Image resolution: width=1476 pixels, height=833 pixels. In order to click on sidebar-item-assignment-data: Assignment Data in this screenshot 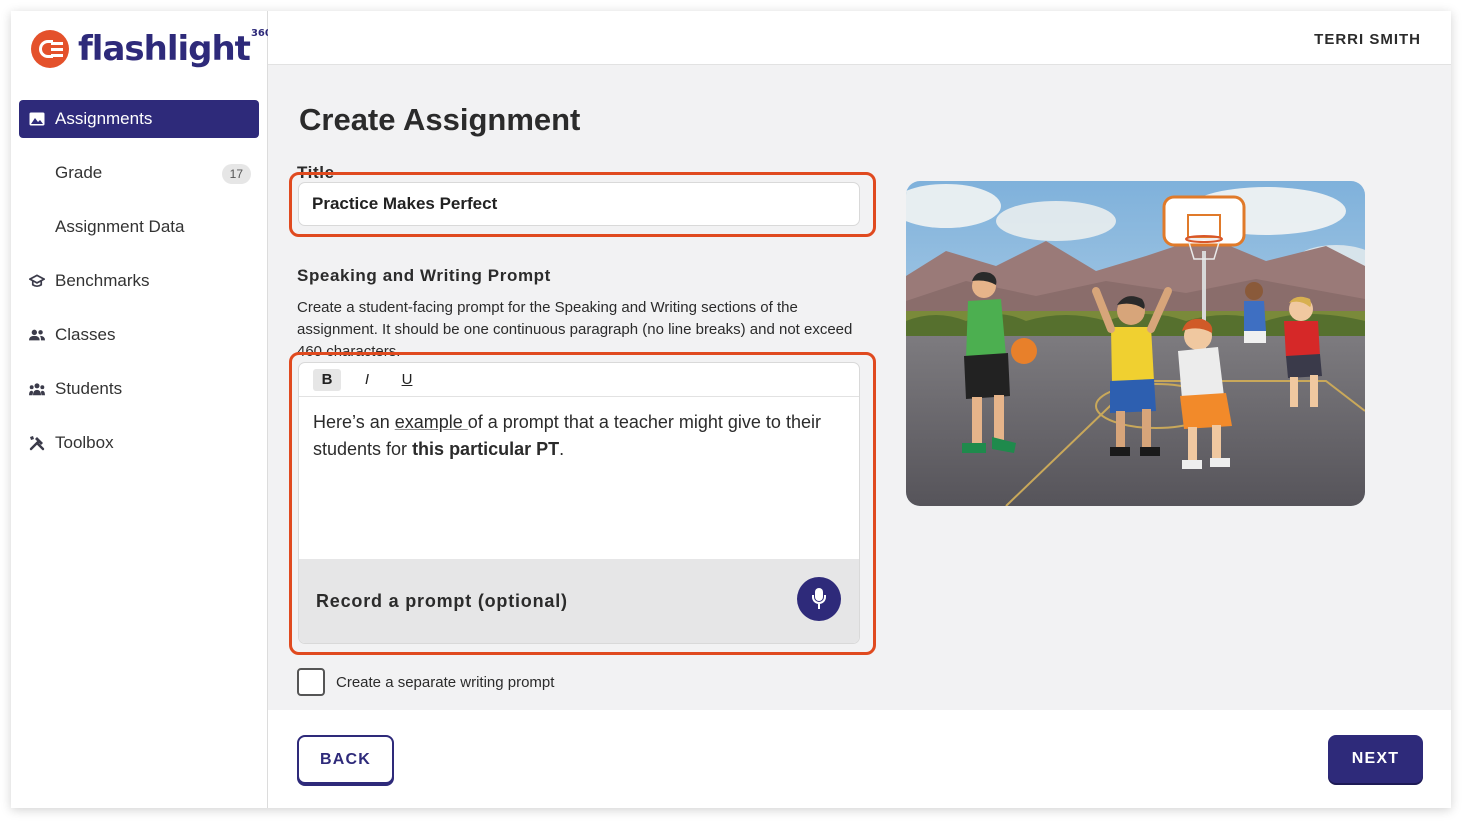, I will do `click(139, 227)`.